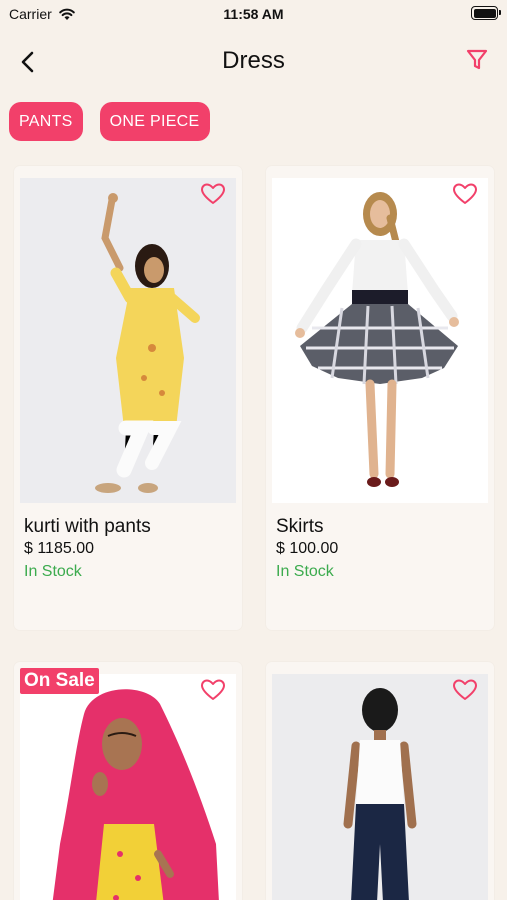  Describe the element at coordinates (307, 548) in the screenshot. I see `product-price: $ 100.00` at that location.